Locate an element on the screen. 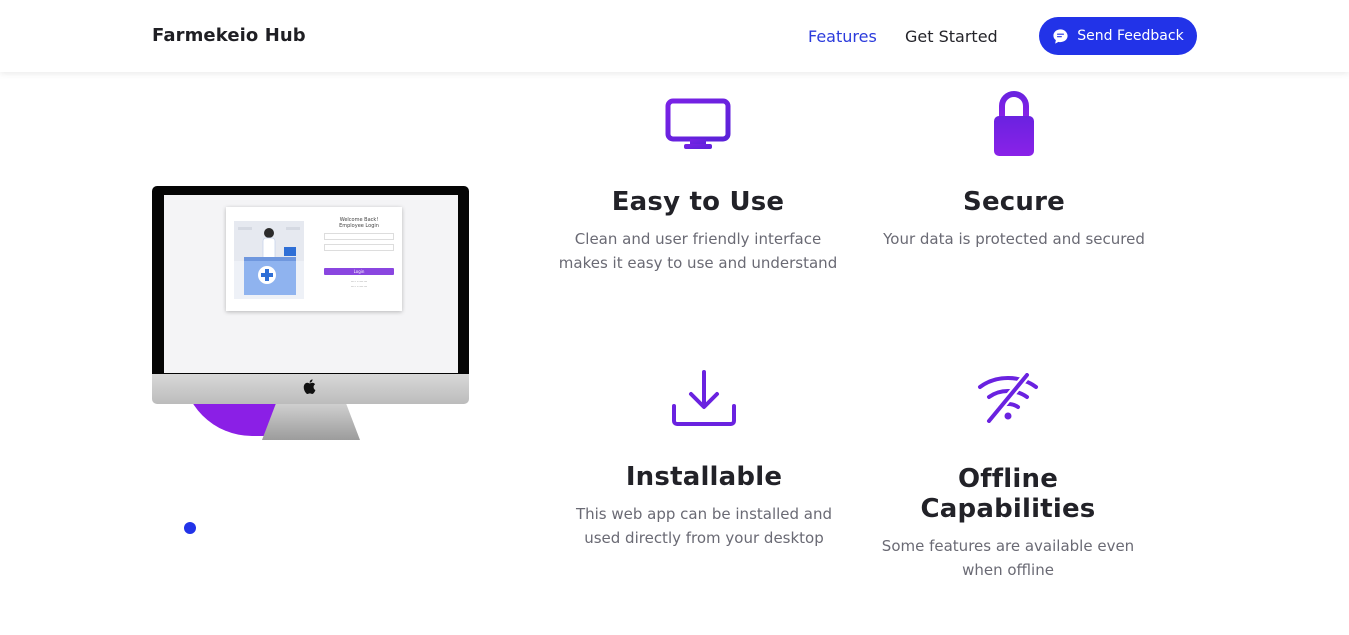  feature-title: Easy to Use is located at coordinates (698, 202).